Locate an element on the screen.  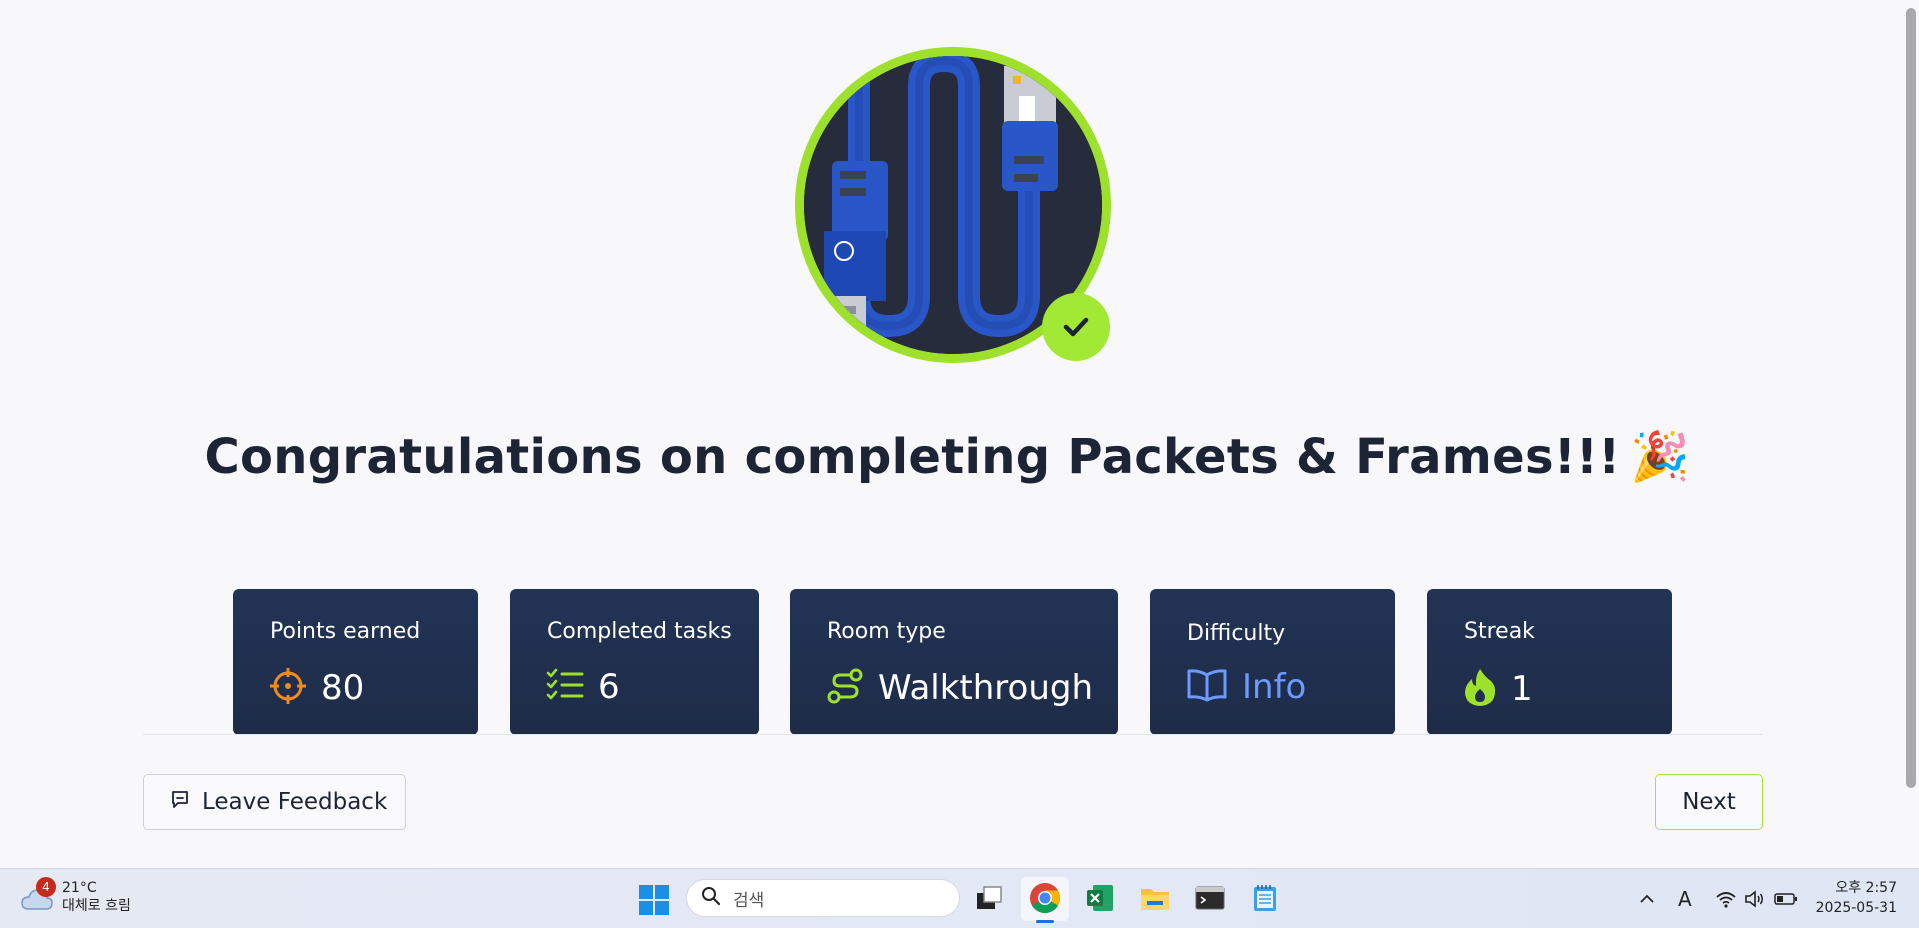
next-label: Next is located at coordinates (1709, 802).